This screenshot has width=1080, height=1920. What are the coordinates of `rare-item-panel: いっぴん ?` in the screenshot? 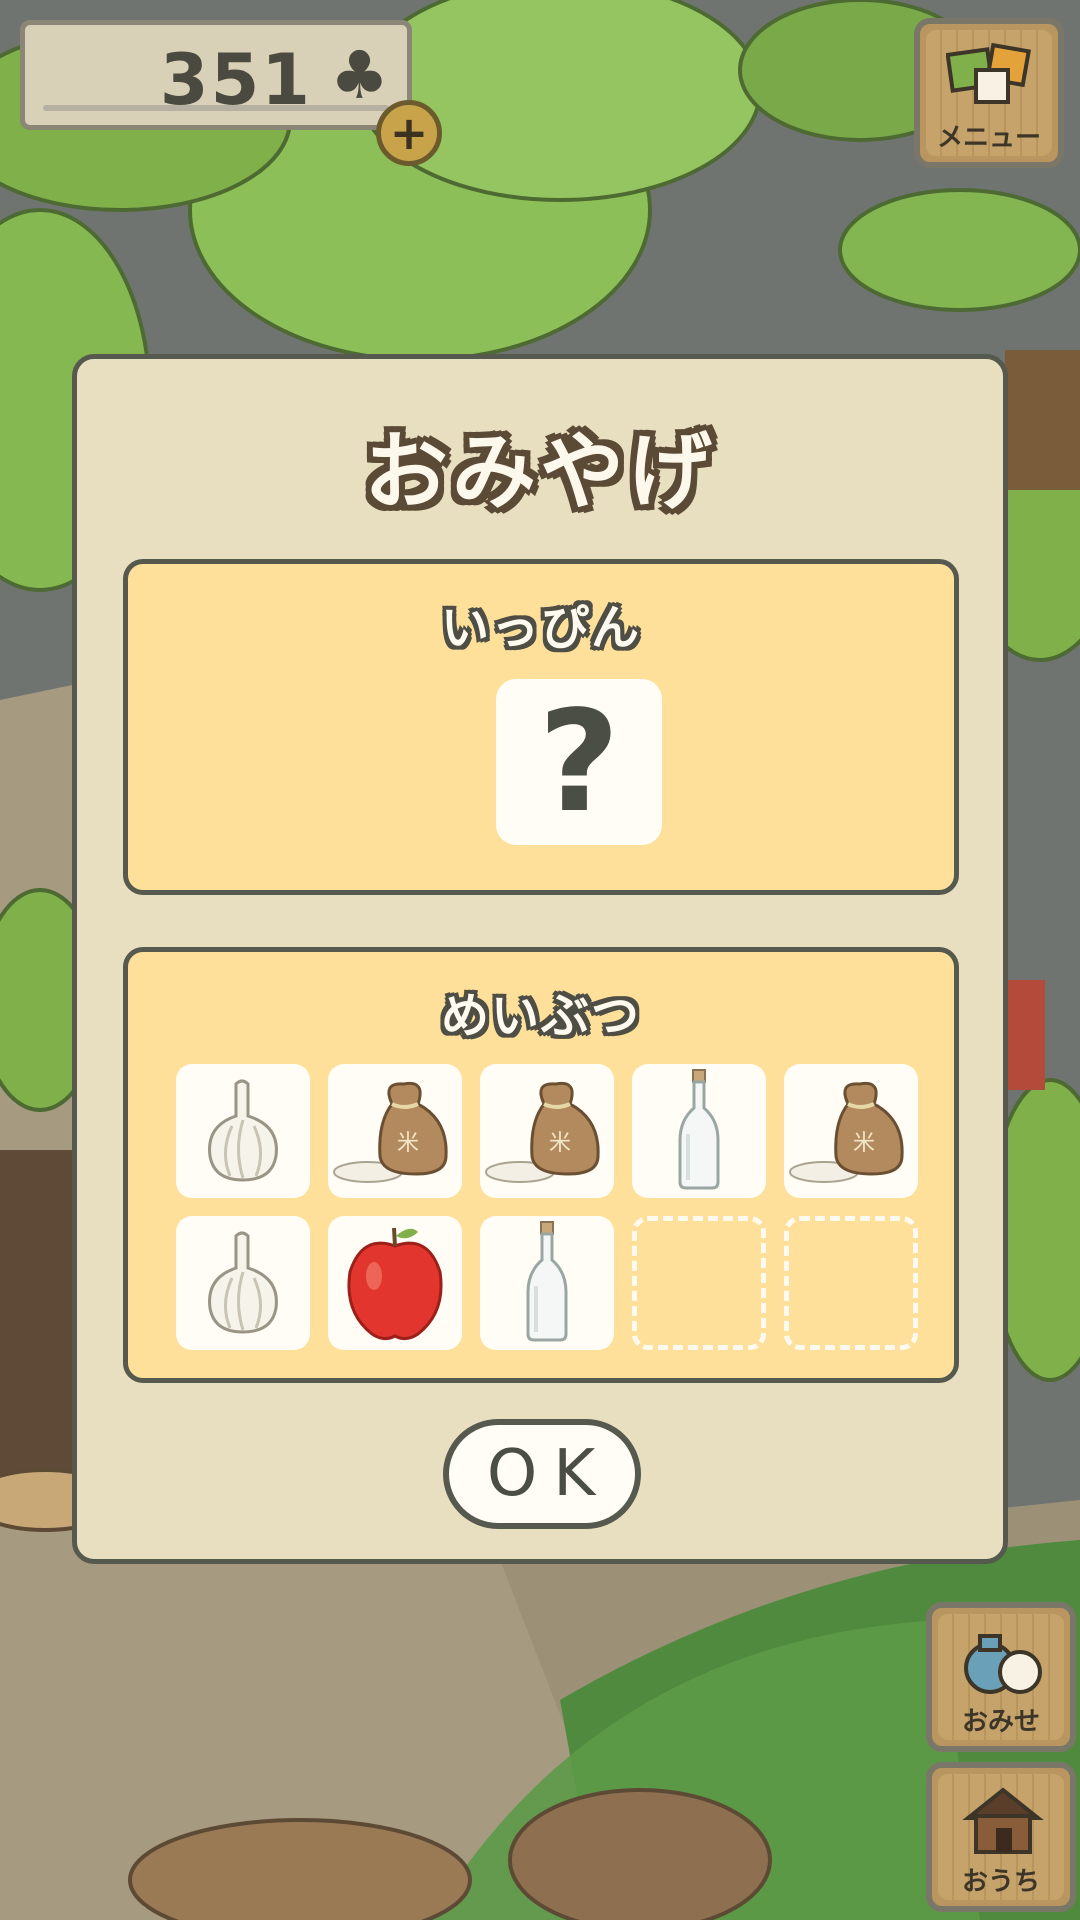 It's located at (541, 727).